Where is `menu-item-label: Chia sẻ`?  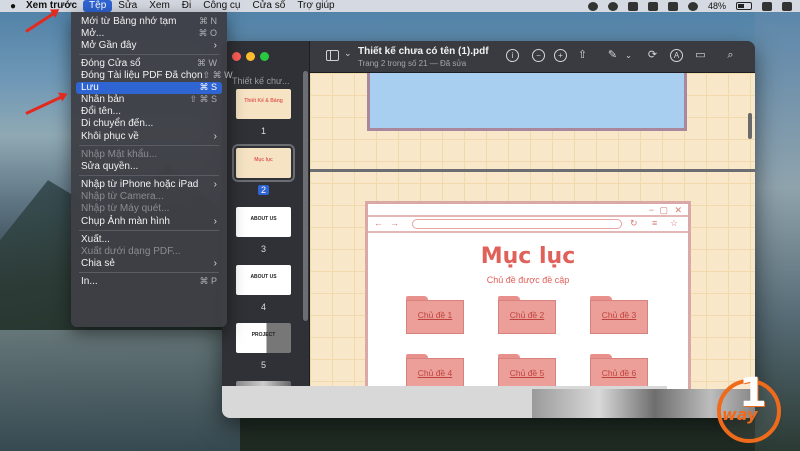 menu-item-label: Chia sẻ is located at coordinates (98, 263).